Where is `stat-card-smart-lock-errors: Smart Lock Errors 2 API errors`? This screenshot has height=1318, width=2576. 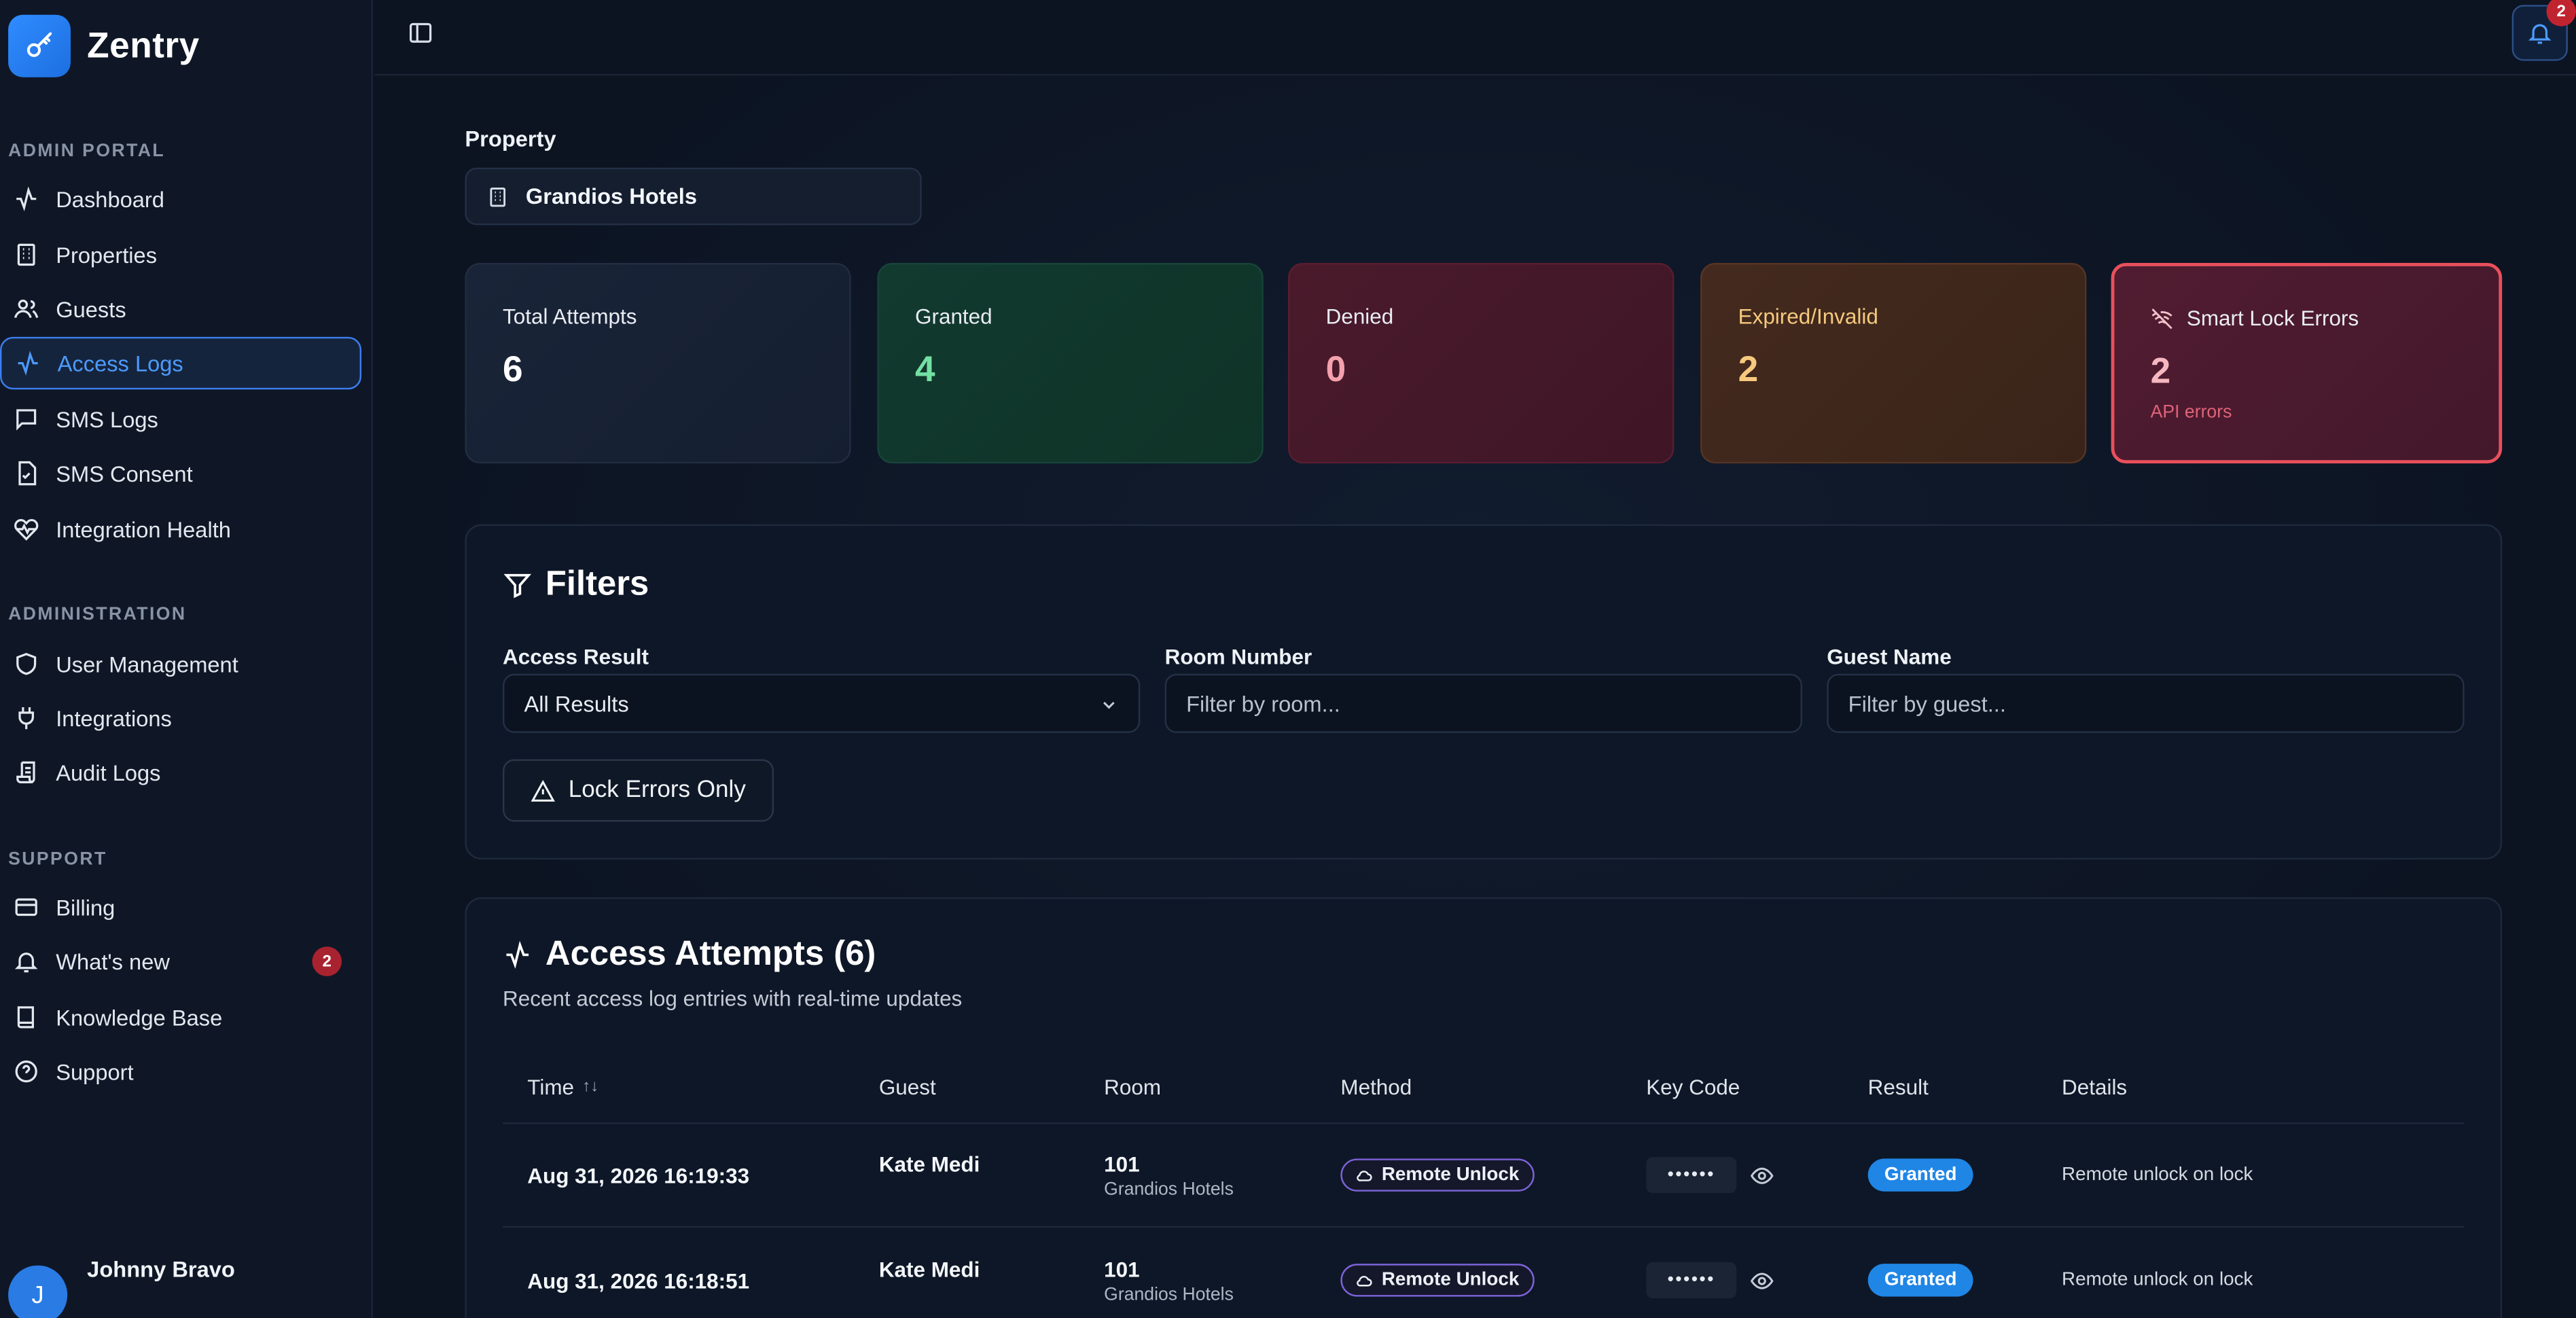 stat-card-smart-lock-errors: Smart Lock Errors 2 API errors is located at coordinates (2307, 363).